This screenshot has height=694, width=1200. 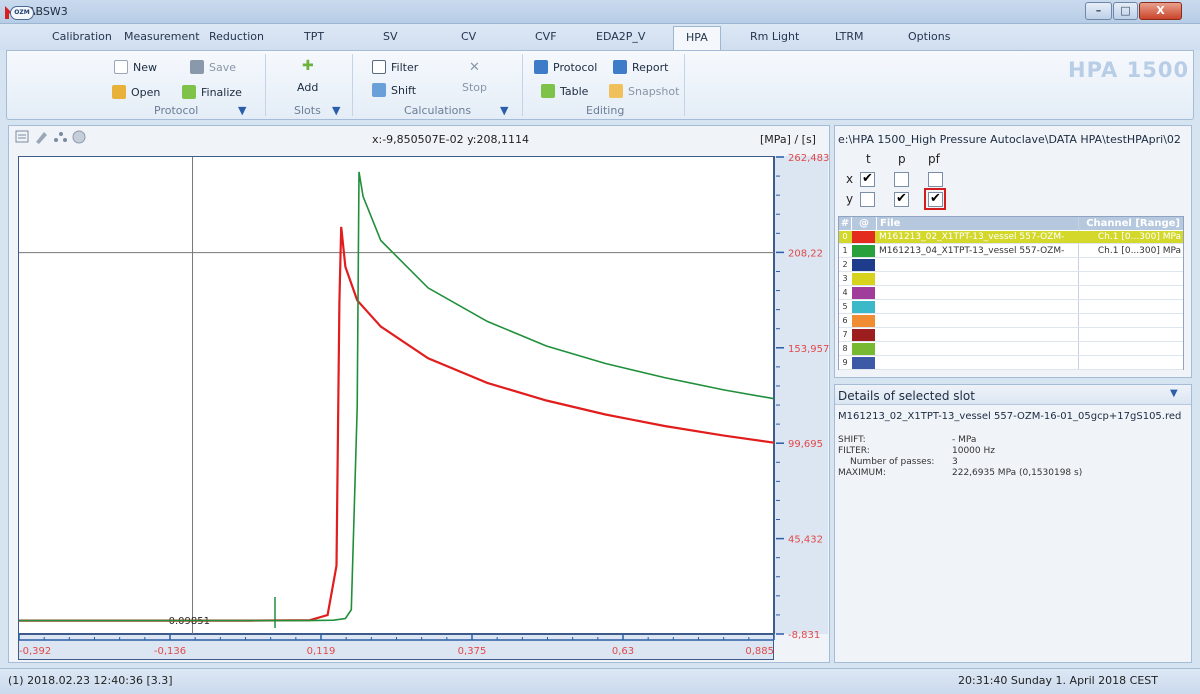 What do you see at coordinates (307, 110) in the screenshot?
I see `group-label-slots: Slots` at bounding box center [307, 110].